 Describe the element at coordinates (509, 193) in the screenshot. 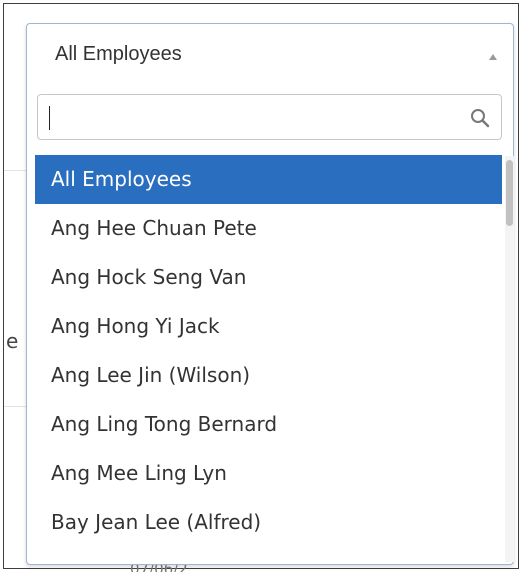

I see `scrollbar-thumb` at that location.